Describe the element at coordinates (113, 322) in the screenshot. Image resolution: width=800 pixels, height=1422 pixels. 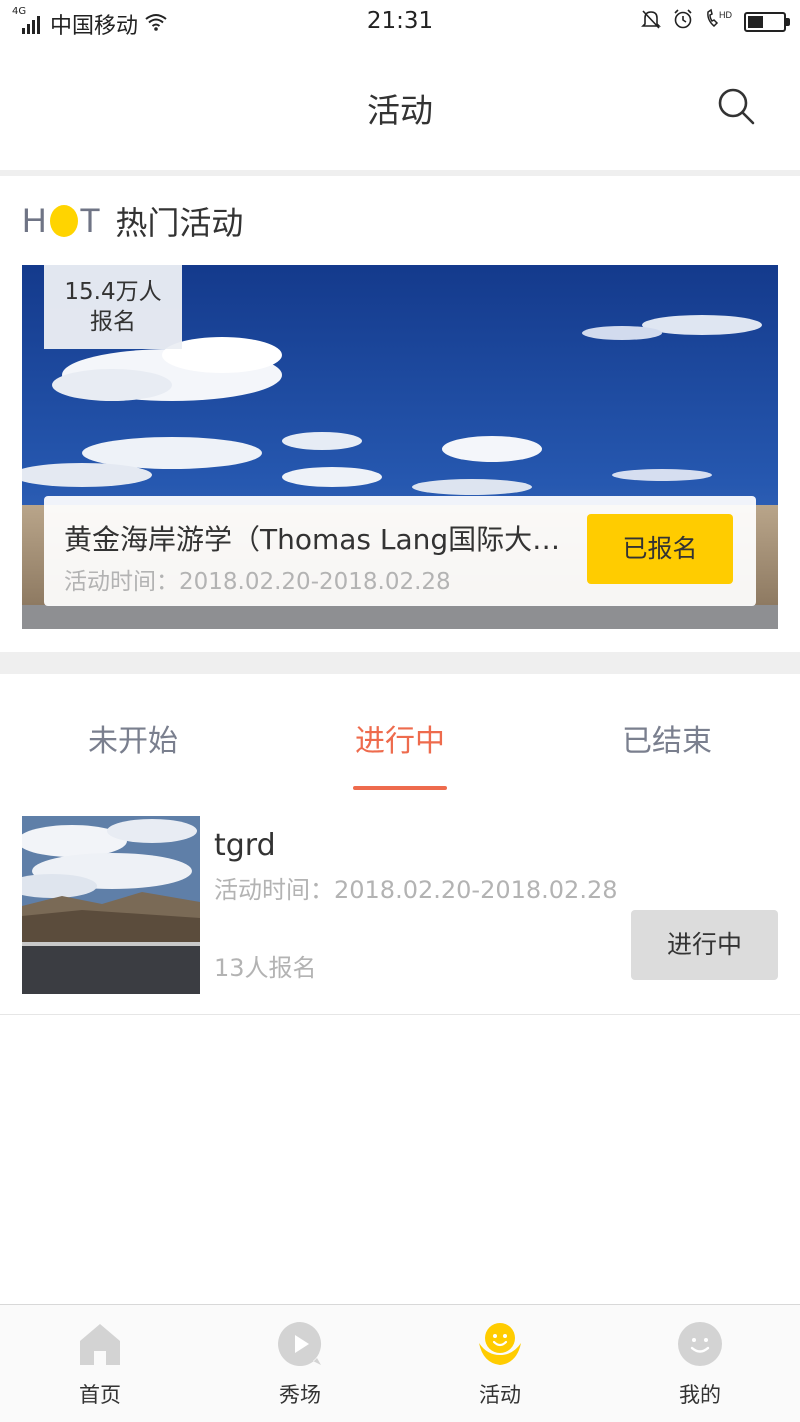
I see `signup-count-label: 报名` at that location.